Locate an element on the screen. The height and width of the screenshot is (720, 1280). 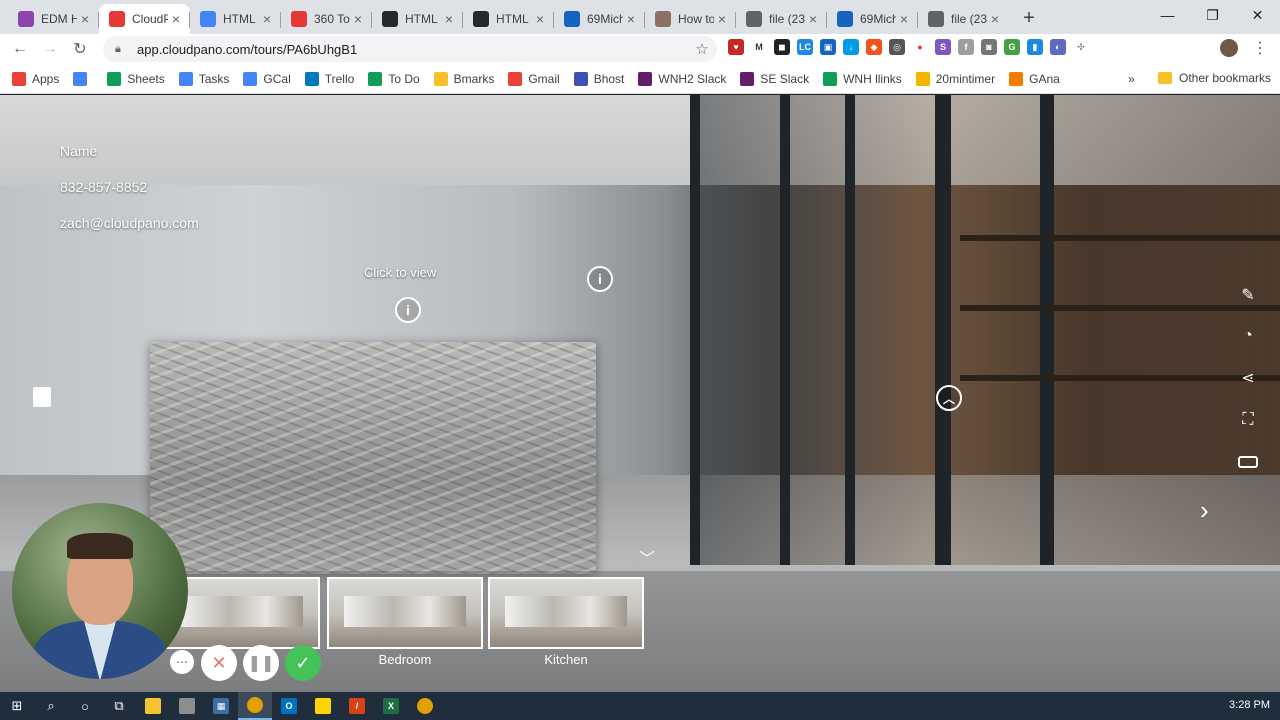
bookmark-item: To Do is located at coordinates (394, 78).